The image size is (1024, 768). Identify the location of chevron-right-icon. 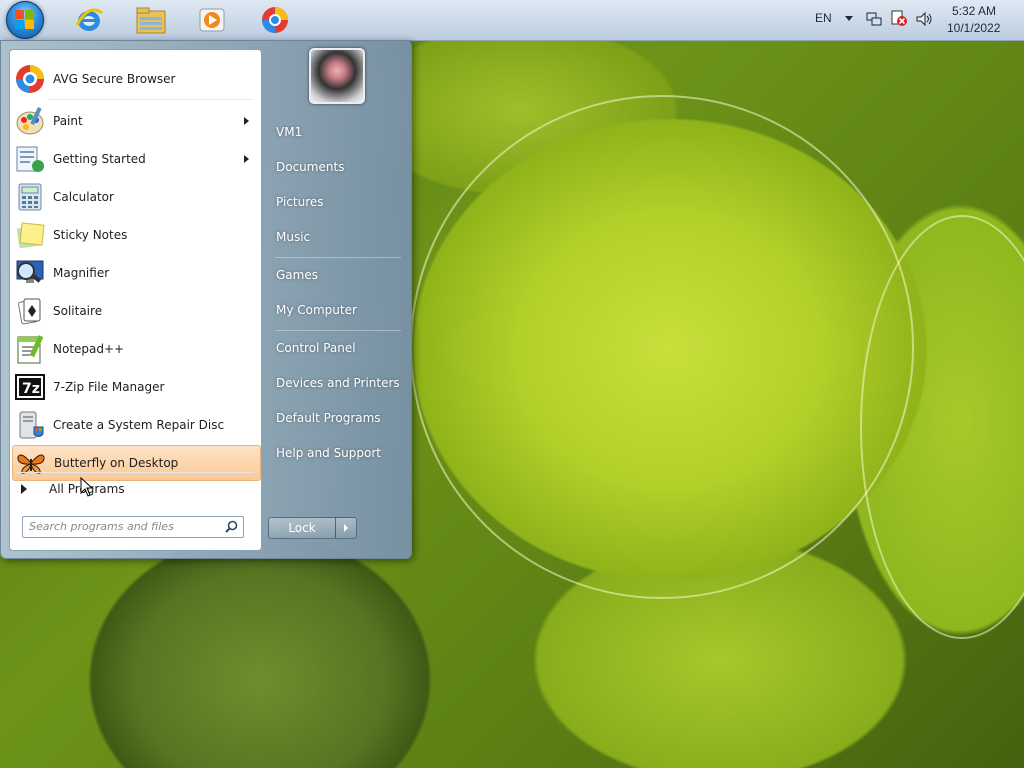
(346, 528).